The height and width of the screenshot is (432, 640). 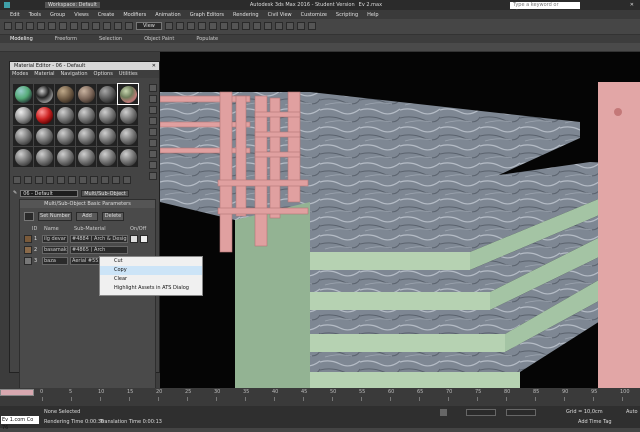 I want to click on row-on-checkbox, so click(x=144, y=238).